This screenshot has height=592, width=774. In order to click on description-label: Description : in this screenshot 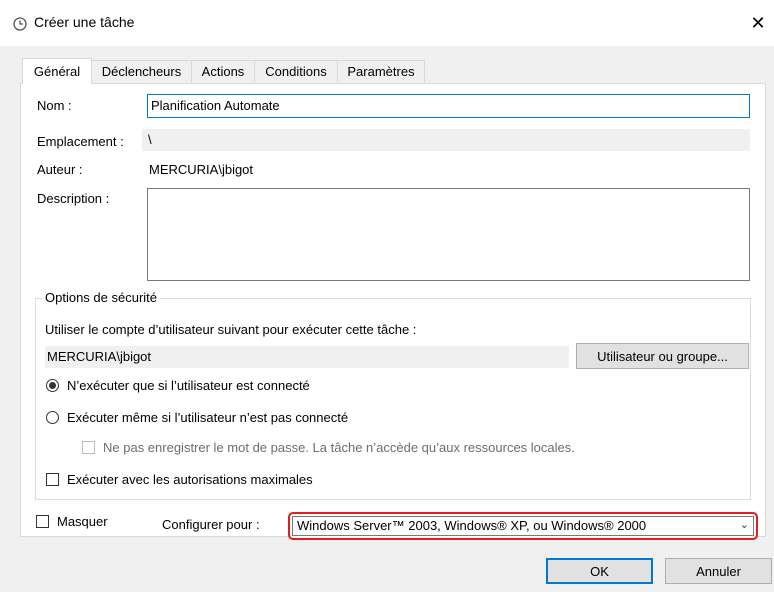, I will do `click(73, 198)`.